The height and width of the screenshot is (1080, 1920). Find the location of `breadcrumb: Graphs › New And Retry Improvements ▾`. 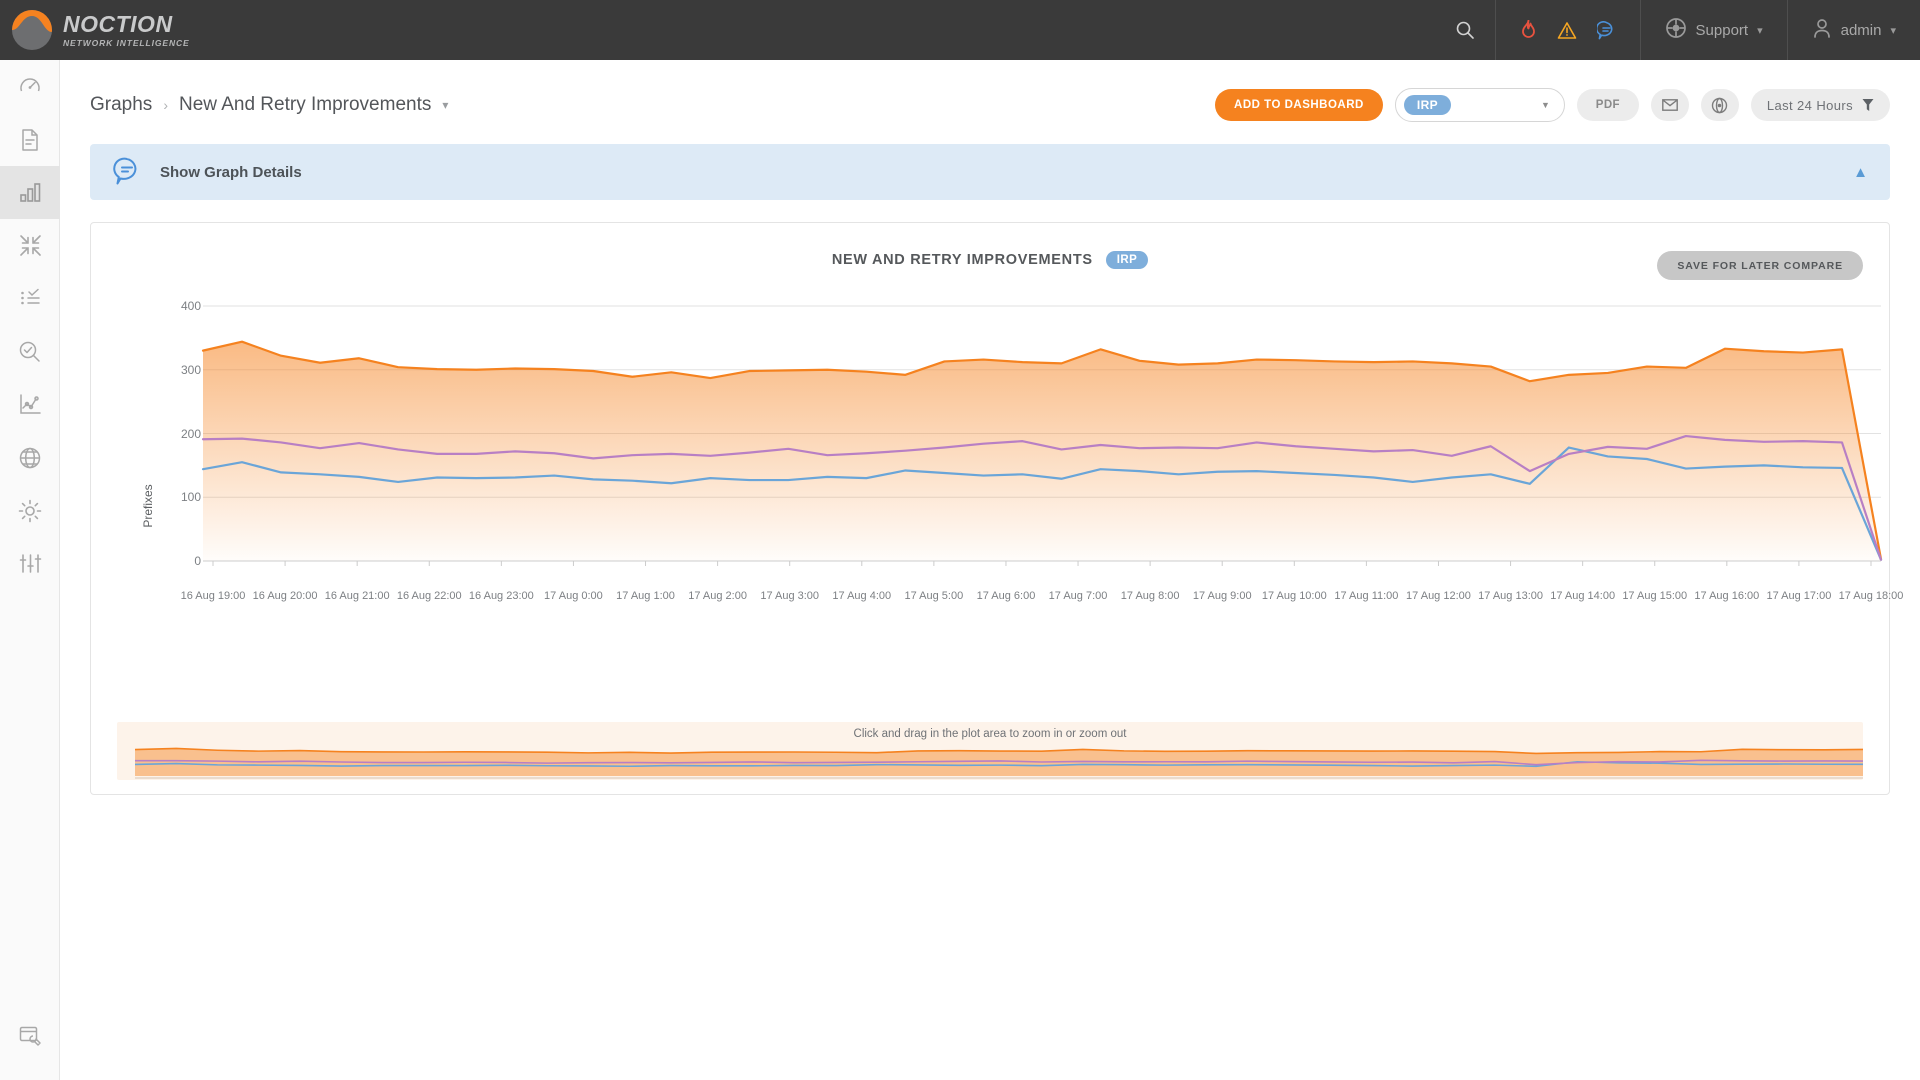

breadcrumb: Graphs › New And Retry Improvements ▾ is located at coordinates (269, 105).